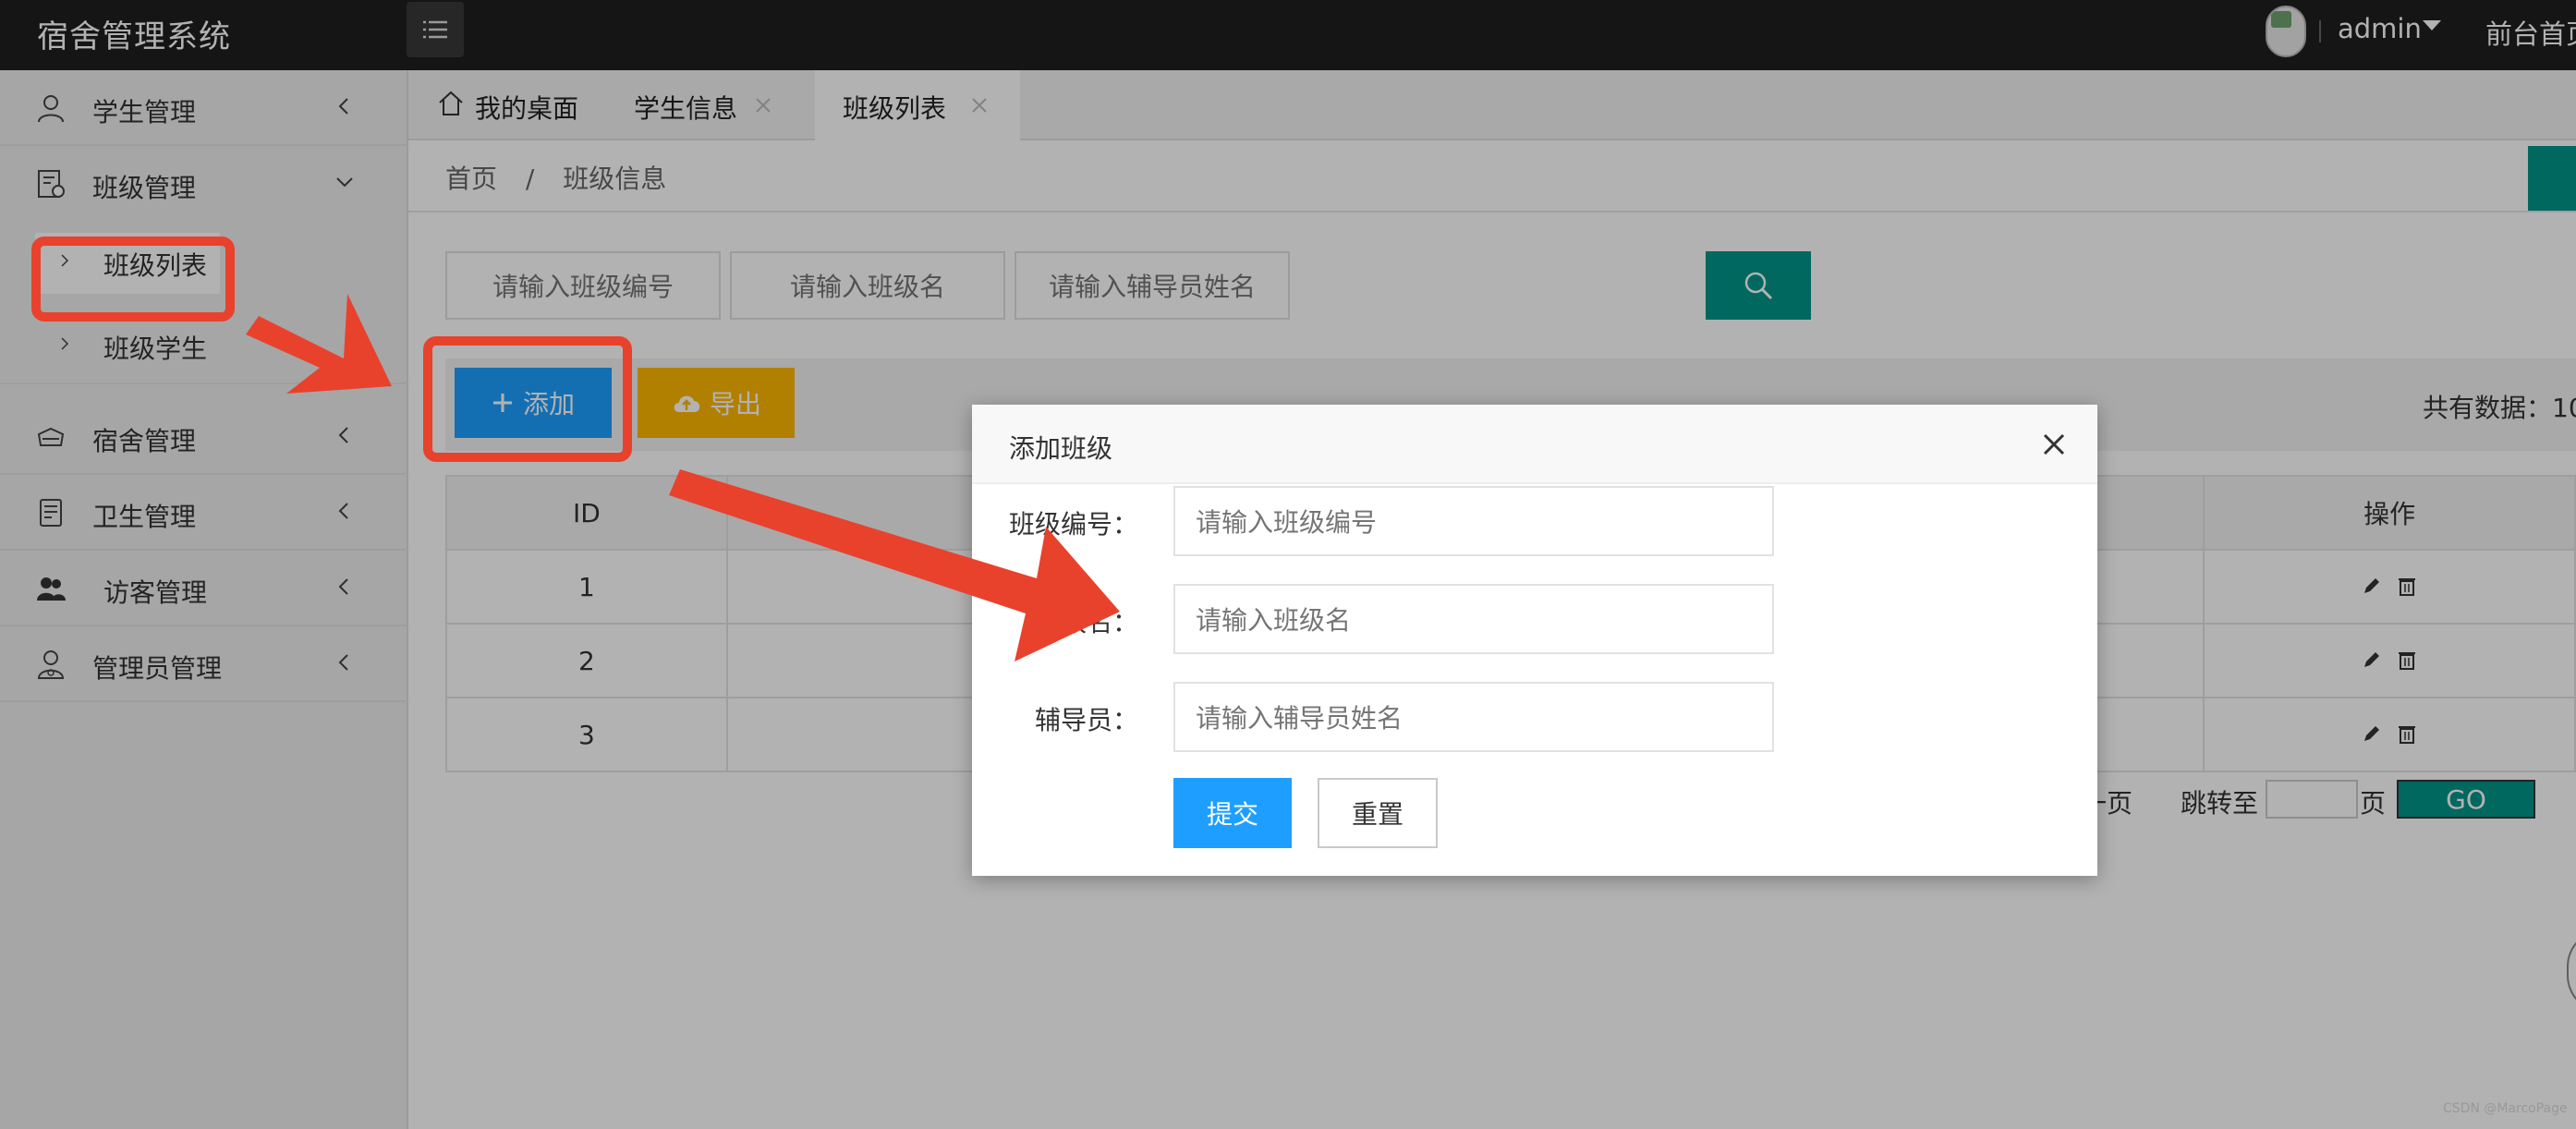 This screenshot has width=2576, height=1129. What do you see at coordinates (1473, 619) in the screenshot?
I see `class-name-field: 请输入班级名` at bounding box center [1473, 619].